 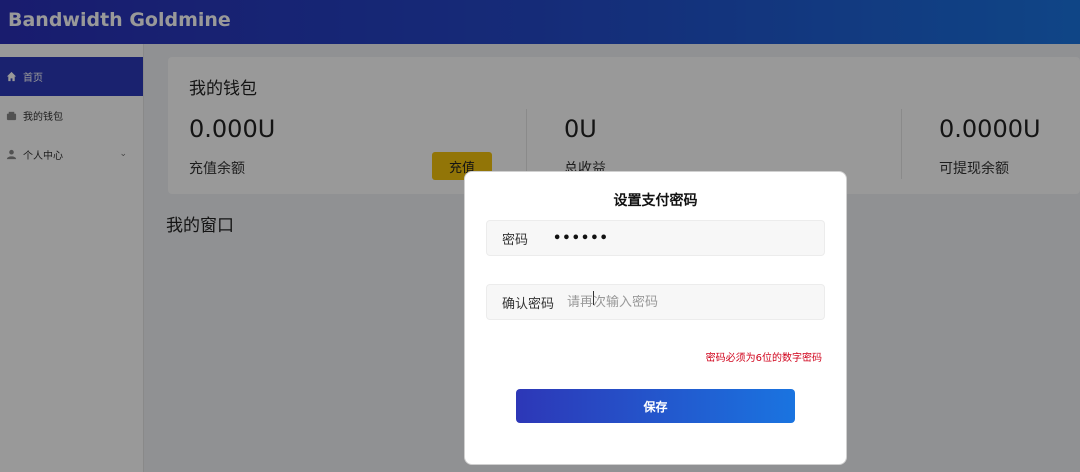 What do you see at coordinates (763, 358) in the screenshot?
I see `password-error-message: 密码必须为6位的数字密码` at bounding box center [763, 358].